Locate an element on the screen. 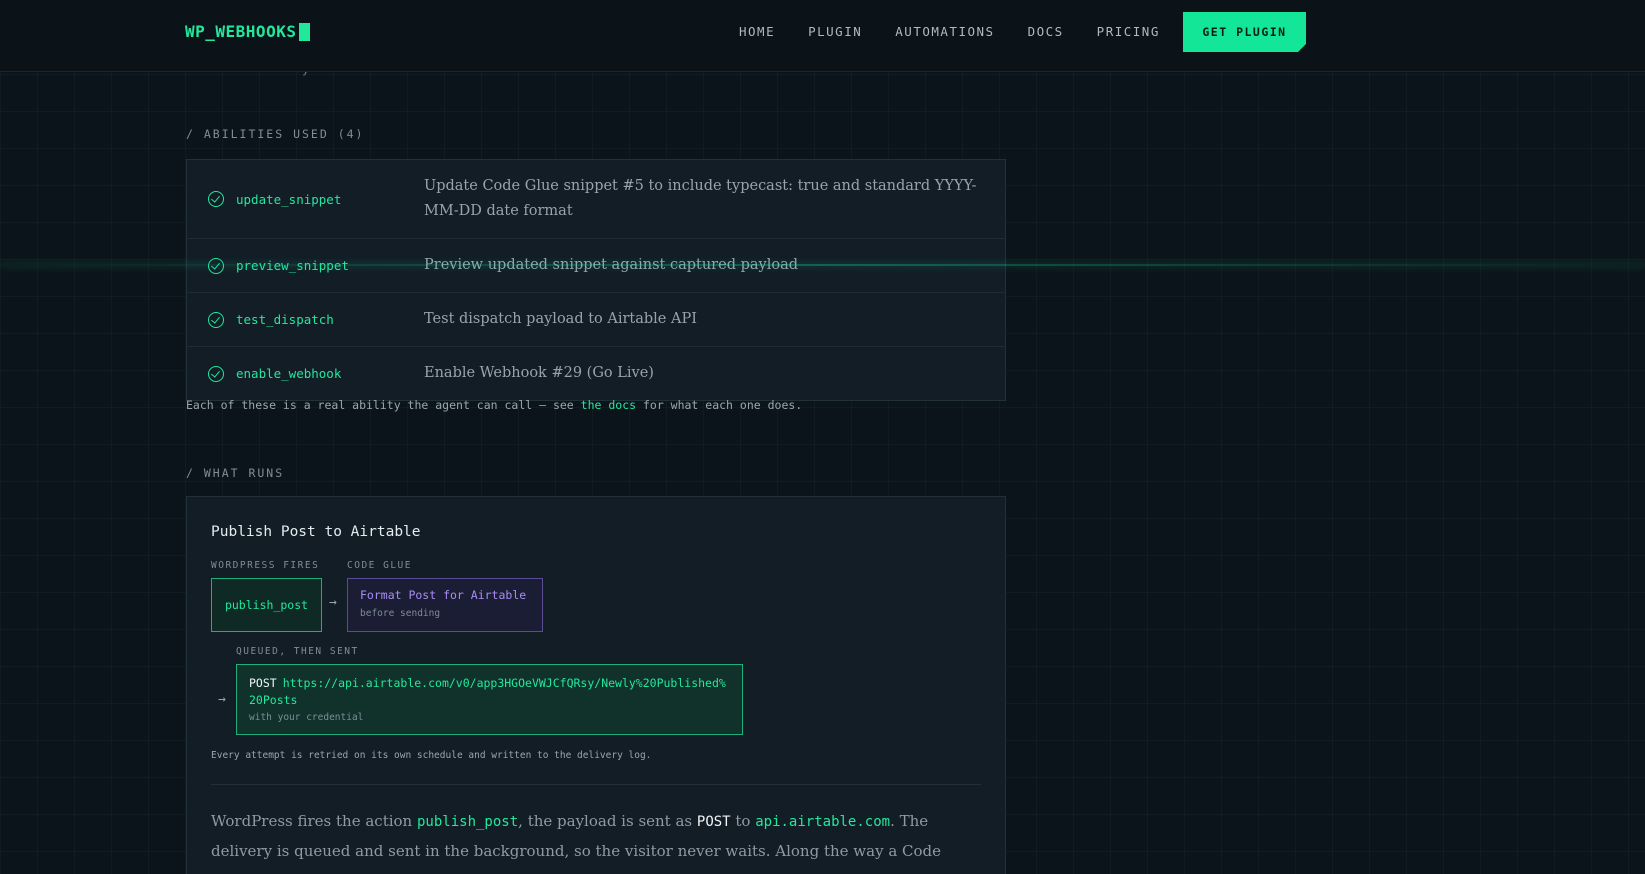 This screenshot has width=1645, height=874. get-plugin-button: GET PLUGIN is located at coordinates (1244, 32).